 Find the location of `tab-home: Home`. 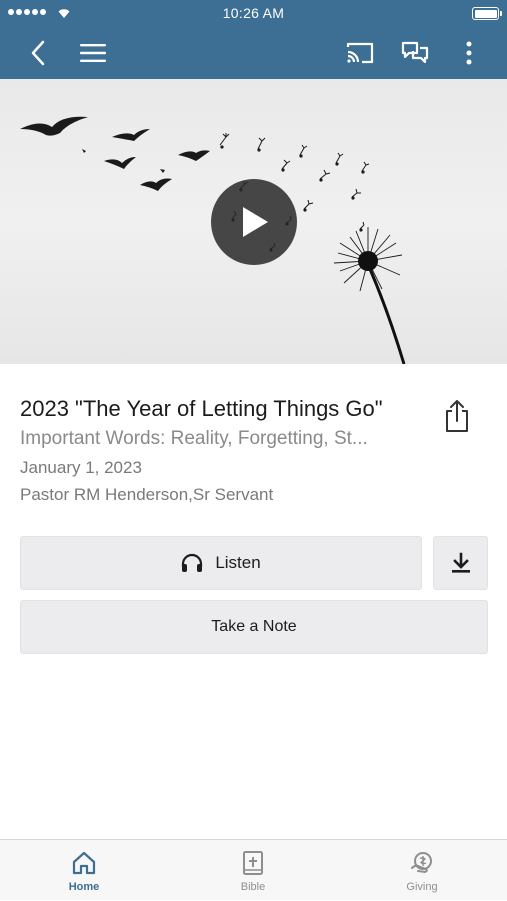

tab-home: Home is located at coordinates (84, 870).